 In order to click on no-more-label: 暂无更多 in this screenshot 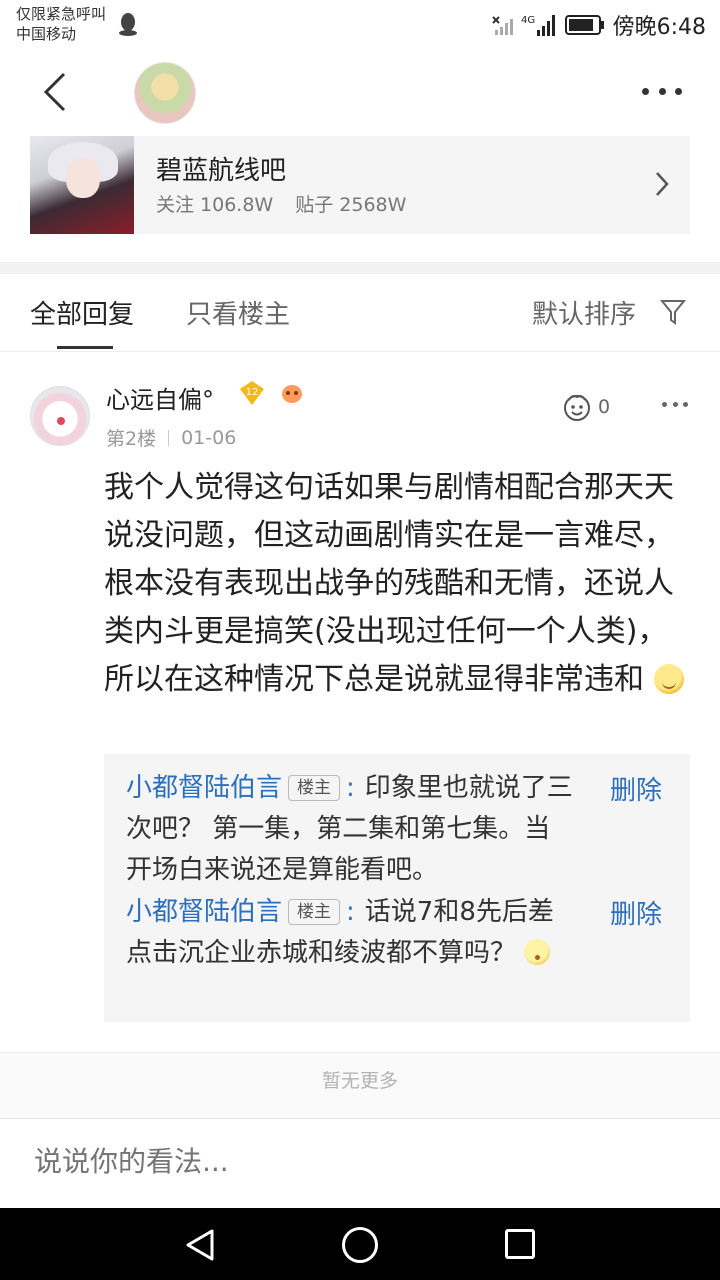, I will do `click(359, 1081)`.